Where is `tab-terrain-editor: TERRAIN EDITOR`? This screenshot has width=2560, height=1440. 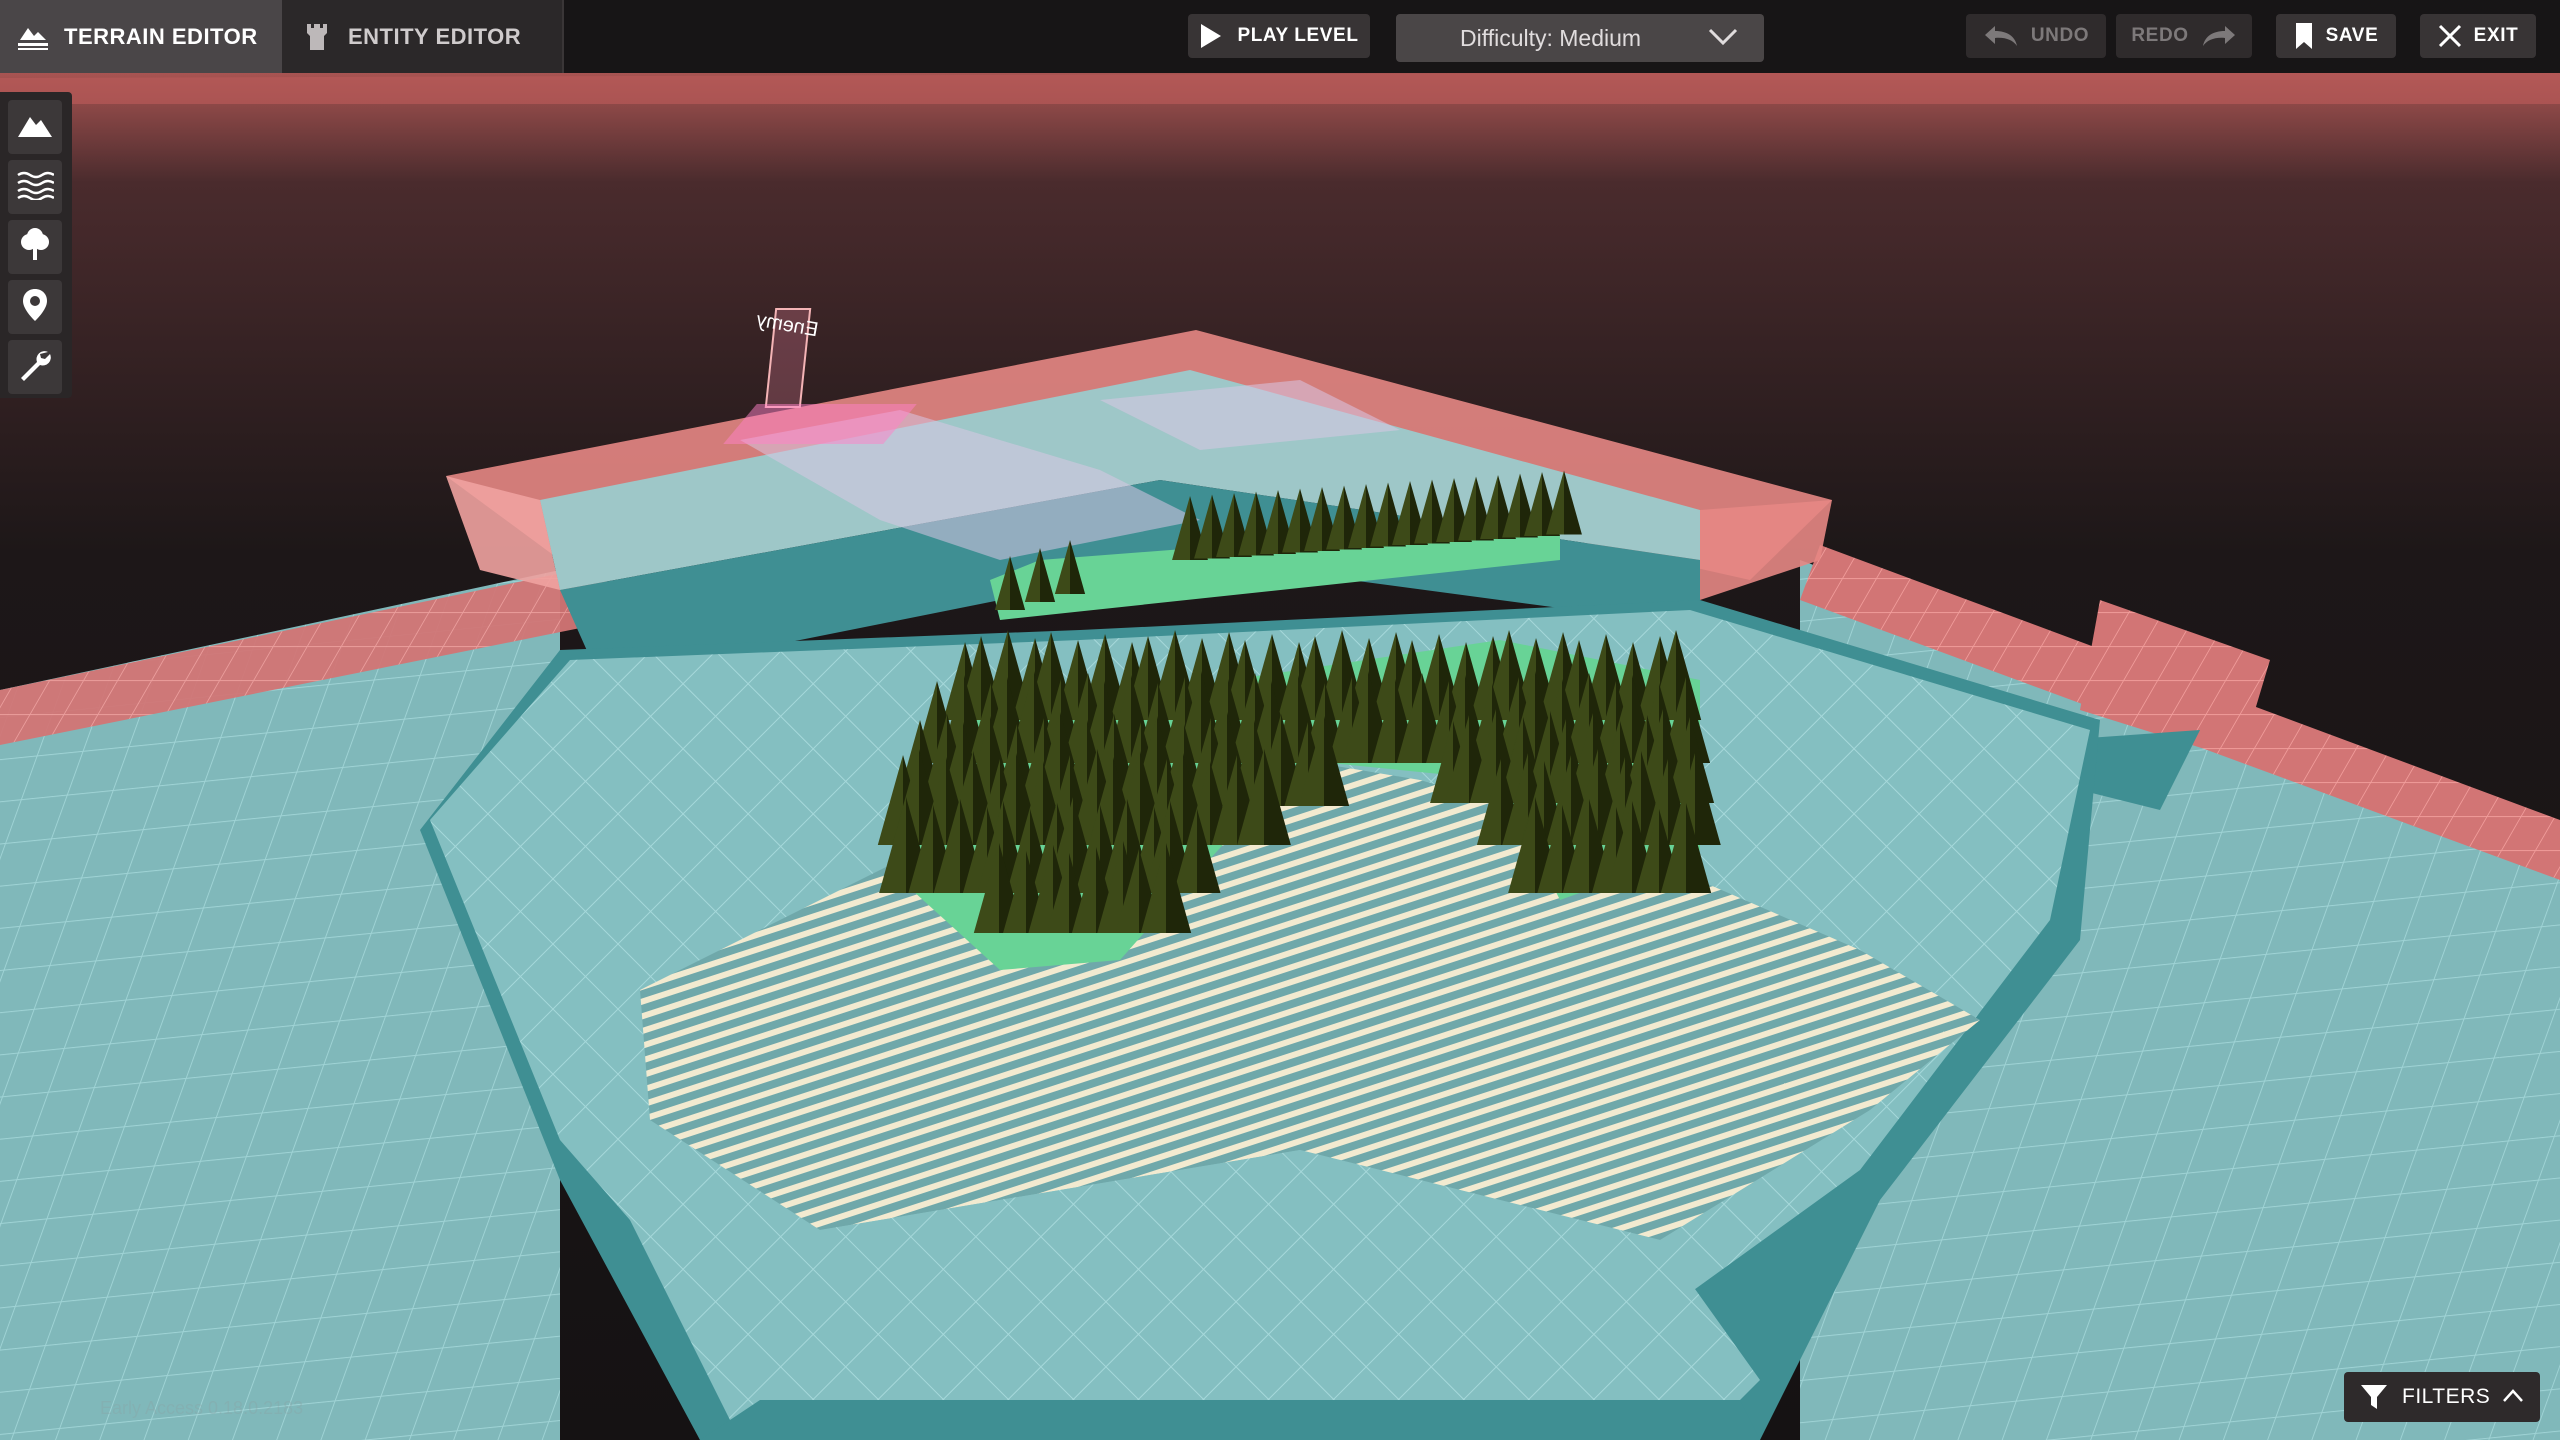
tab-terrain-editor: TERRAIN EDITOR is located at coordinates (141, 36).